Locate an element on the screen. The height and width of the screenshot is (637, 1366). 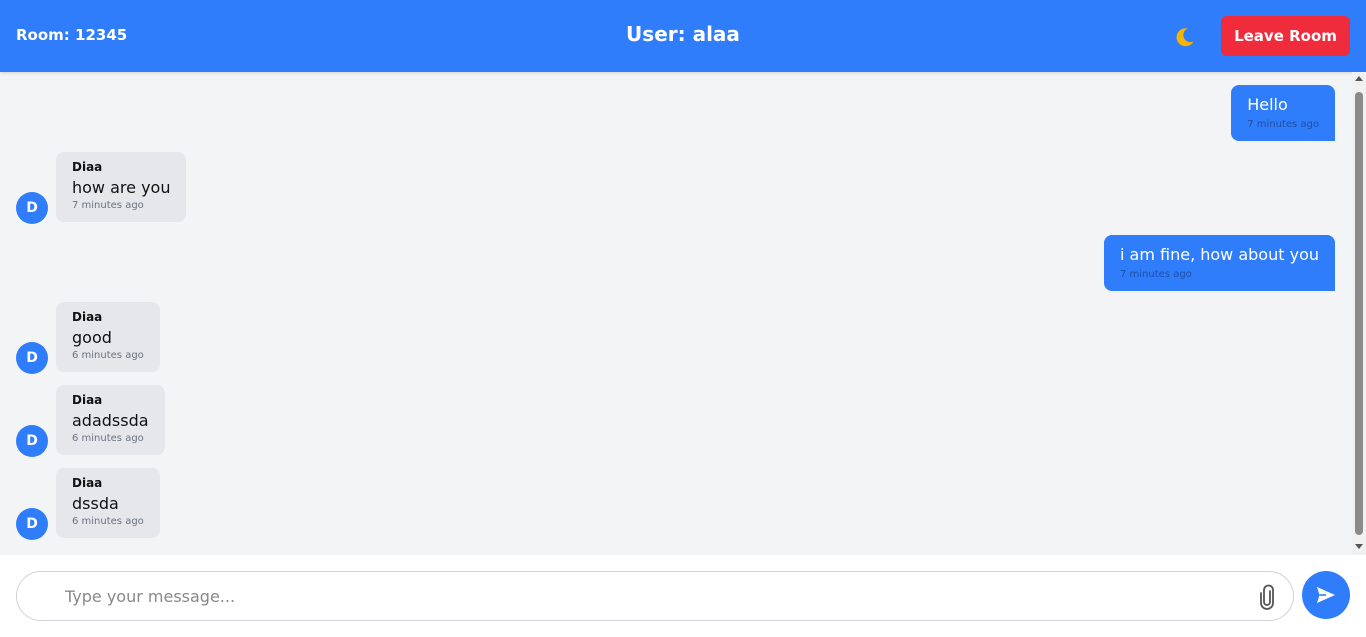
message-bubble: Diaa adadssda 6 minutes ago is located at coordinates (110, 420).